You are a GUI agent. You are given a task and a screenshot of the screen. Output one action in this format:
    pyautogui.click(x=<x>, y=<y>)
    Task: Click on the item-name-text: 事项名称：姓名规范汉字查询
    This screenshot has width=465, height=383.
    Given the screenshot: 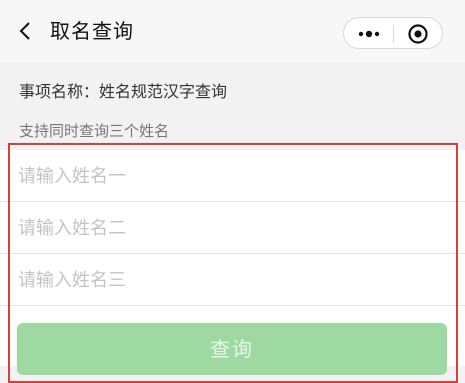 What is the action you would take?
    pyautogui.click(x=123, y=91)
    